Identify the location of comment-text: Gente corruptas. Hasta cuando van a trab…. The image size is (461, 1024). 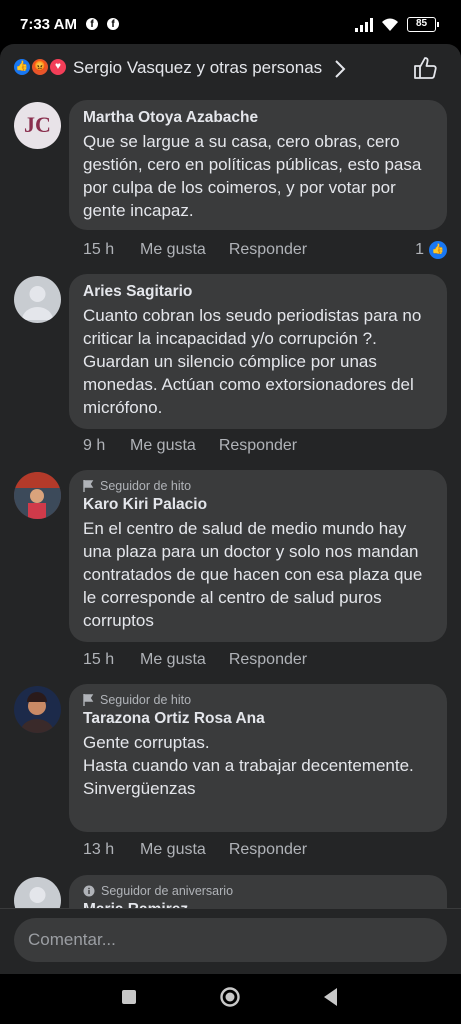
(248, 765).